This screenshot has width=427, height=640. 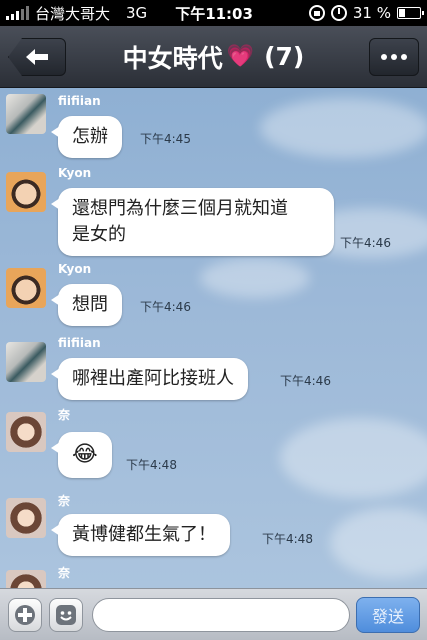 I want to click on chat-header: 中女時代 💗 (7), so click(x=213, y=57).